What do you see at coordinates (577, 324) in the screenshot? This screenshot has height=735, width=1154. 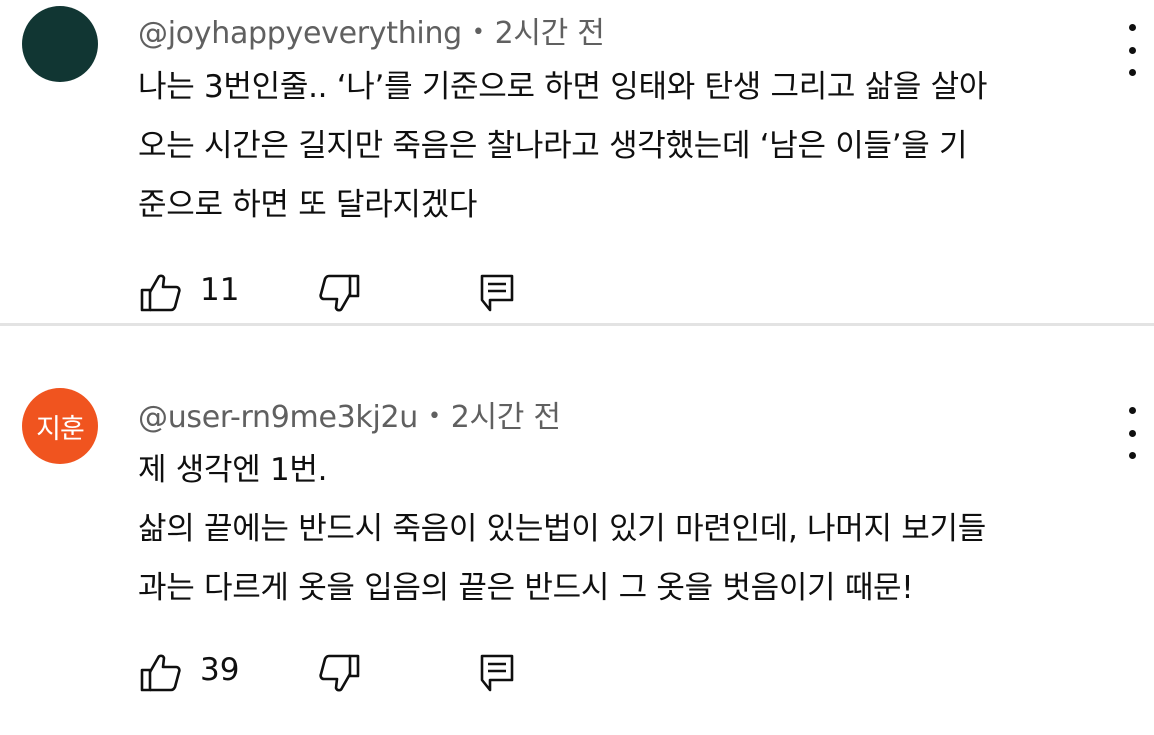 I see `divider` at bounding box center [577, 324].